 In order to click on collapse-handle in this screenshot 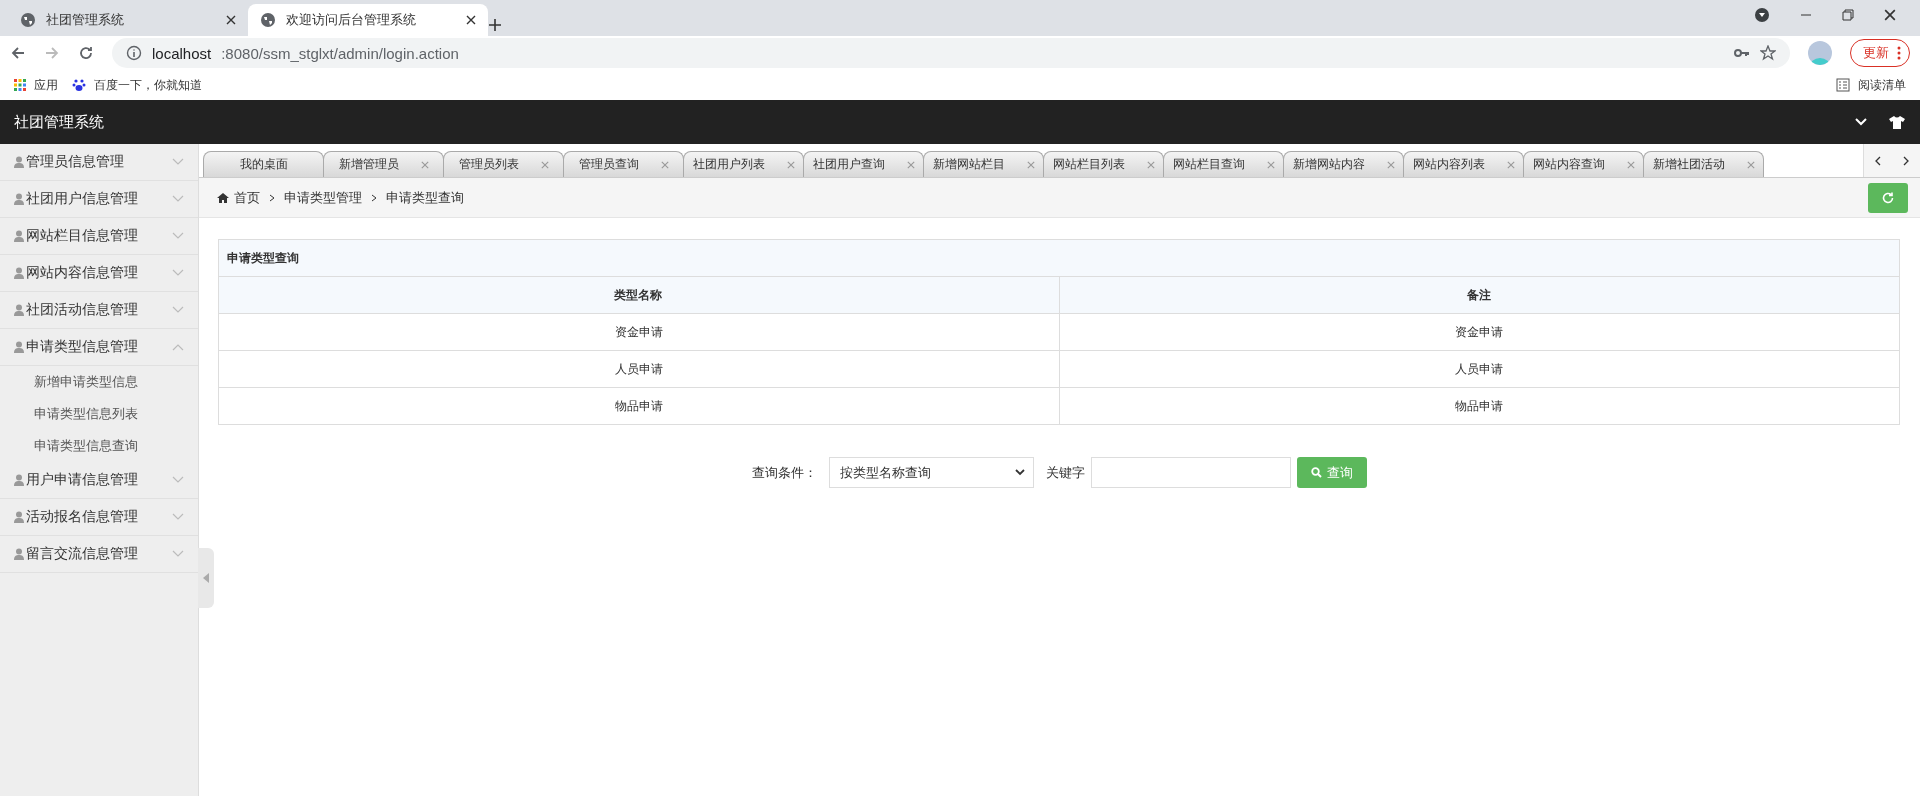, I will do `click(206, 578)`.